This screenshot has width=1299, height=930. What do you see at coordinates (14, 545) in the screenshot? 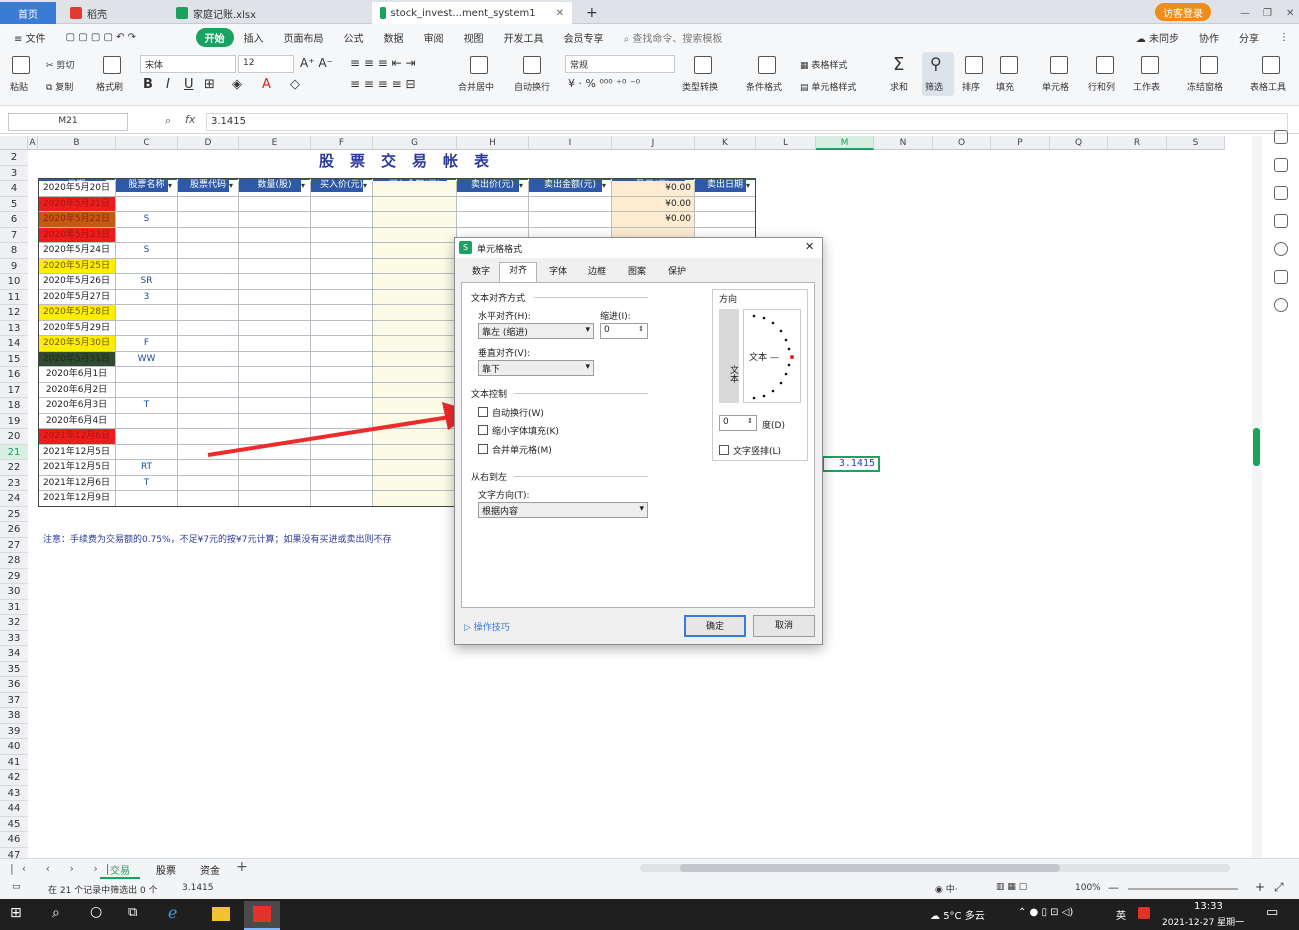
I see `row-header: 27` at bounding box center [14, 545].